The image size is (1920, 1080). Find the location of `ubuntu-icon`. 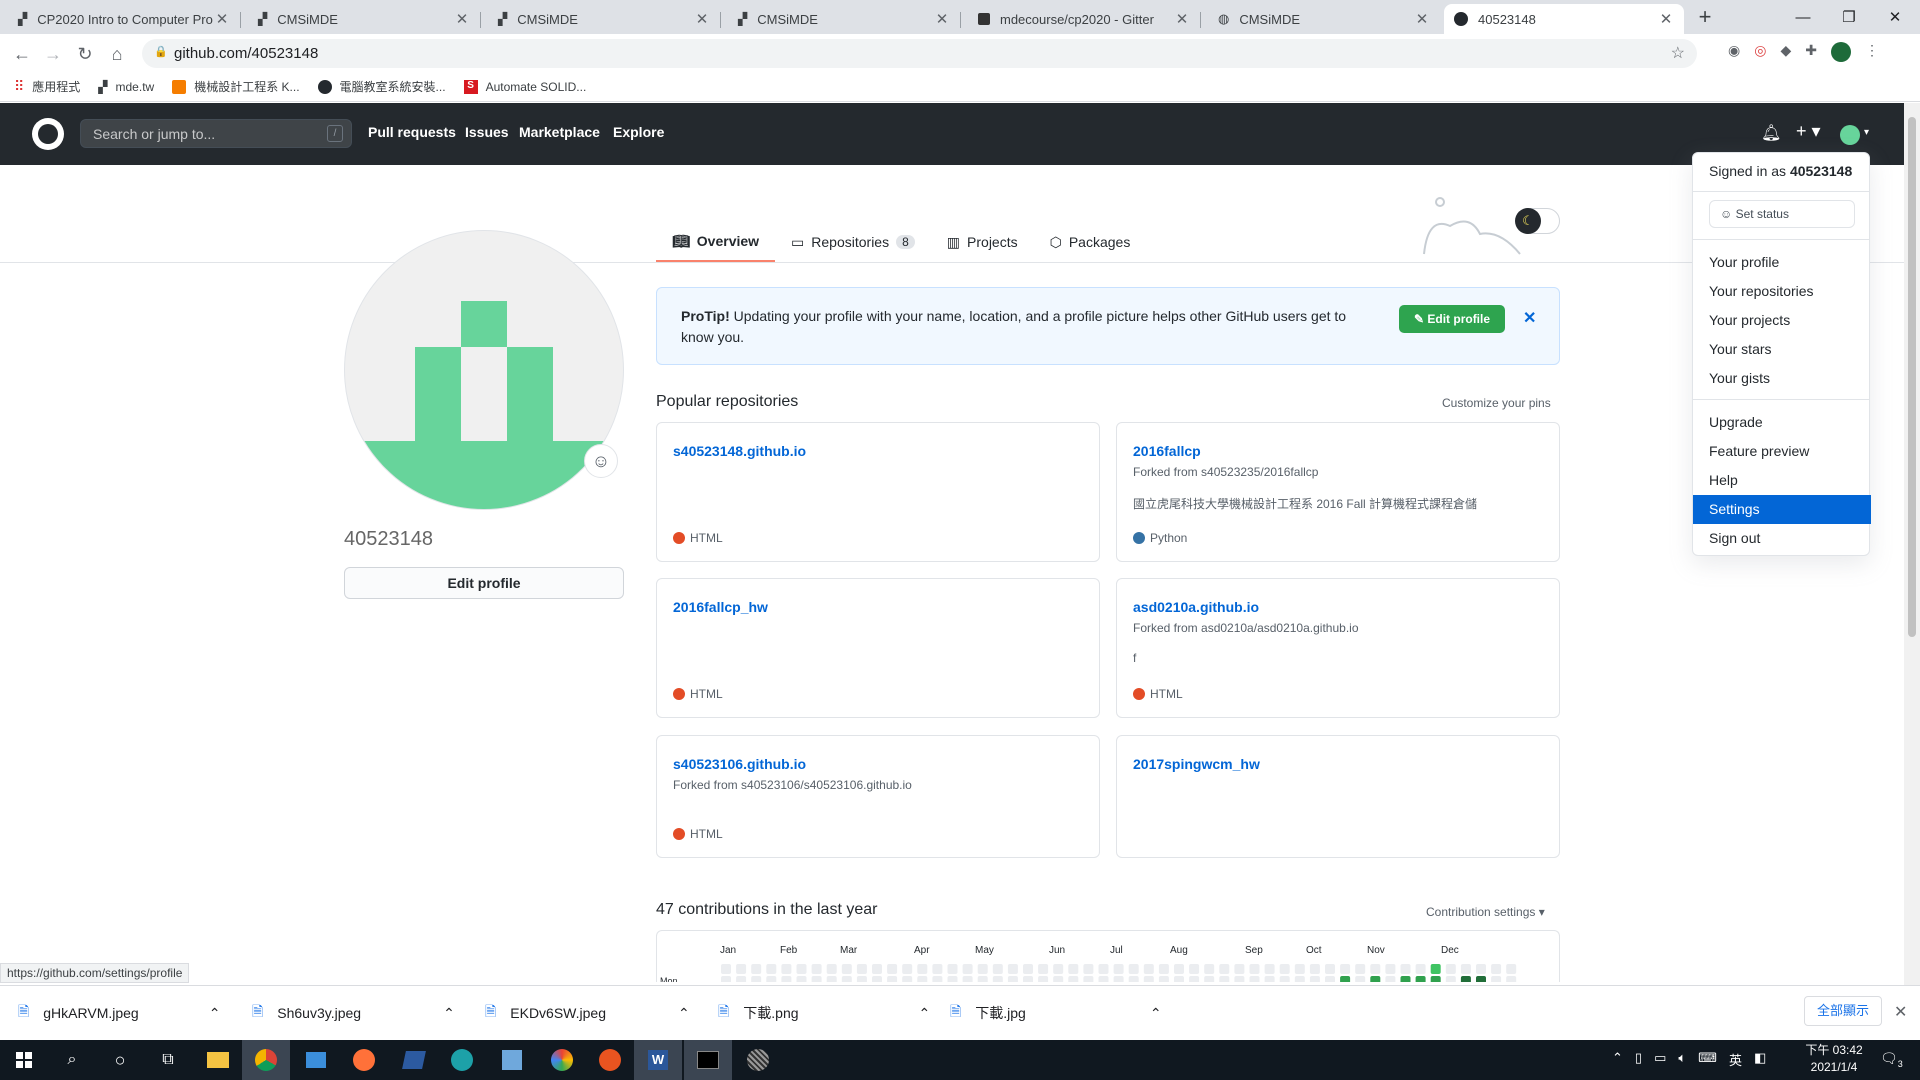

ubuntu-icon is located at coordinates (610, 1060).